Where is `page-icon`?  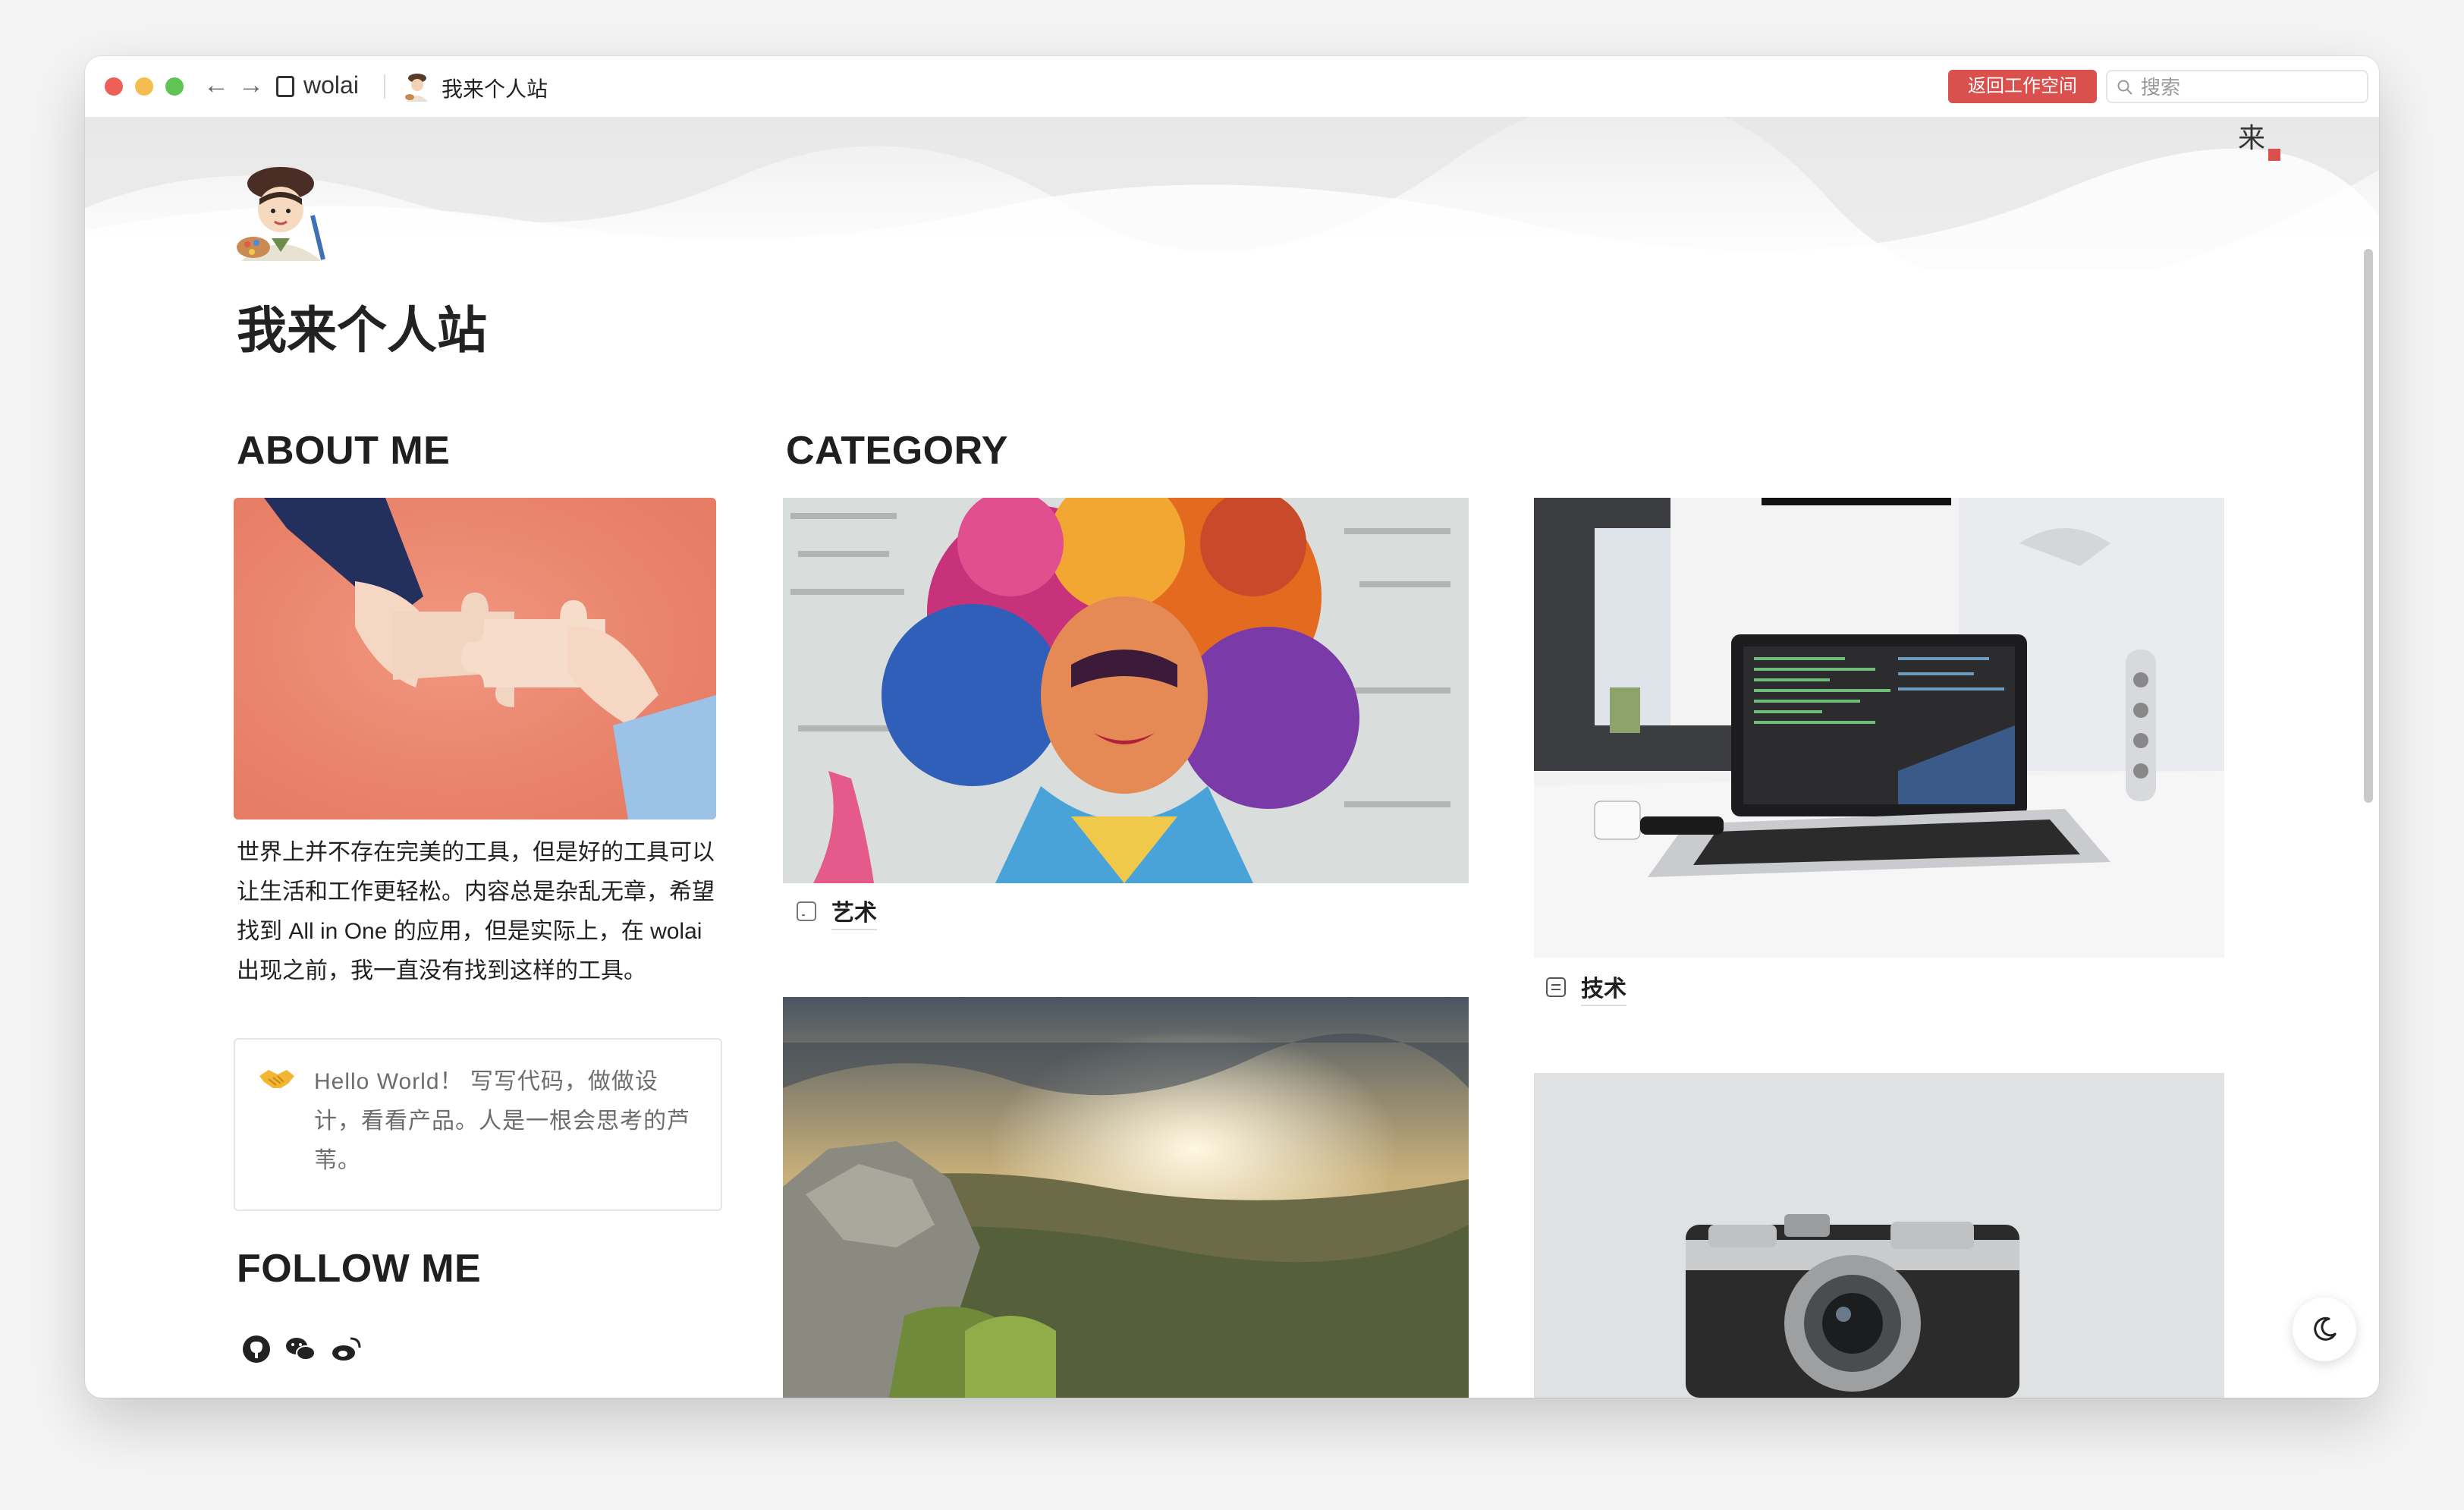
page-icon is located at coordinates (806, 911).